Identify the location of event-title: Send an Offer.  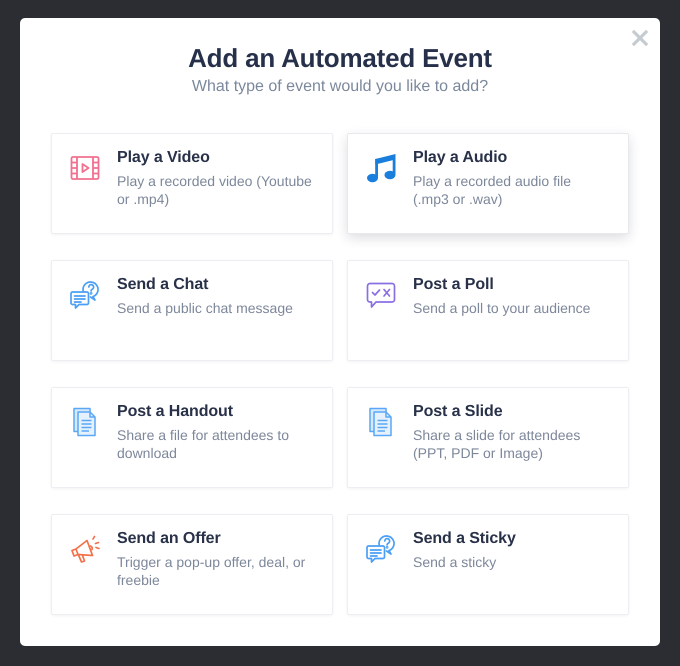
(169, 539).